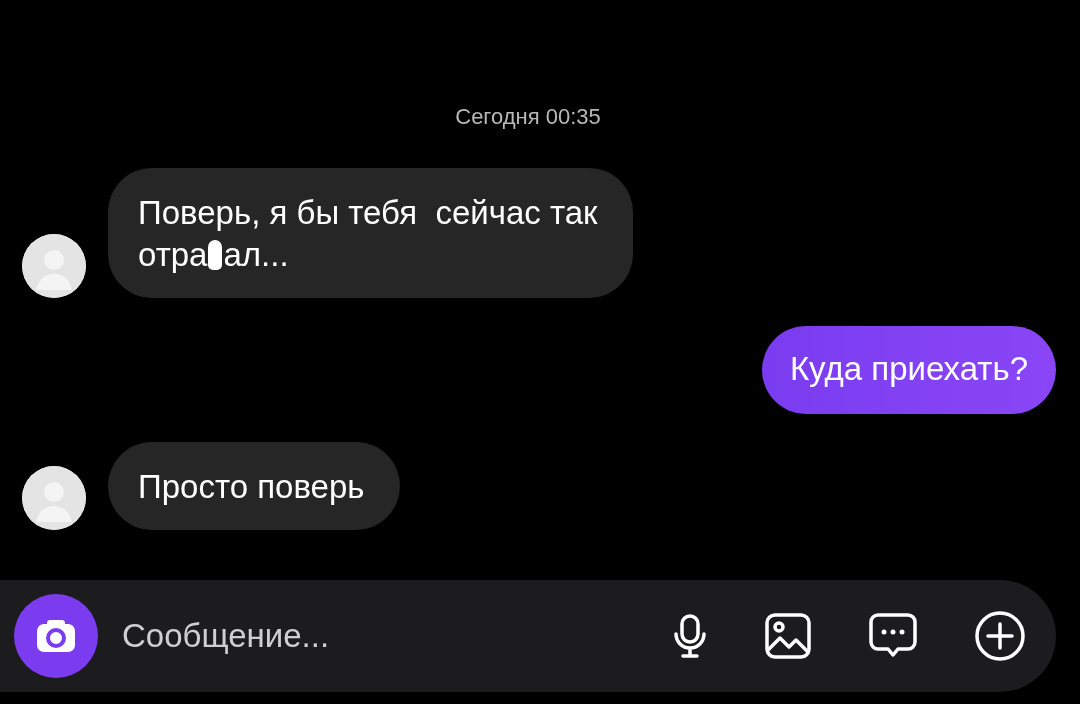  I want to click on message-bubble: Куда приехать?, so click(908, 370).